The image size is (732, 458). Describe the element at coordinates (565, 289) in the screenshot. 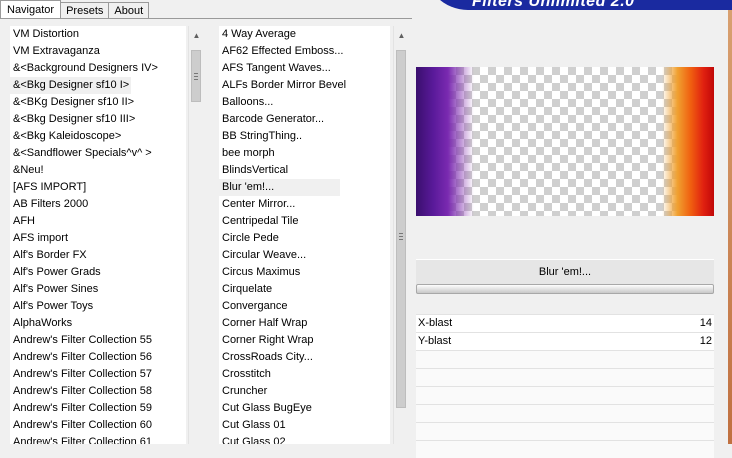

I see `filter-progress-bar` at that location.